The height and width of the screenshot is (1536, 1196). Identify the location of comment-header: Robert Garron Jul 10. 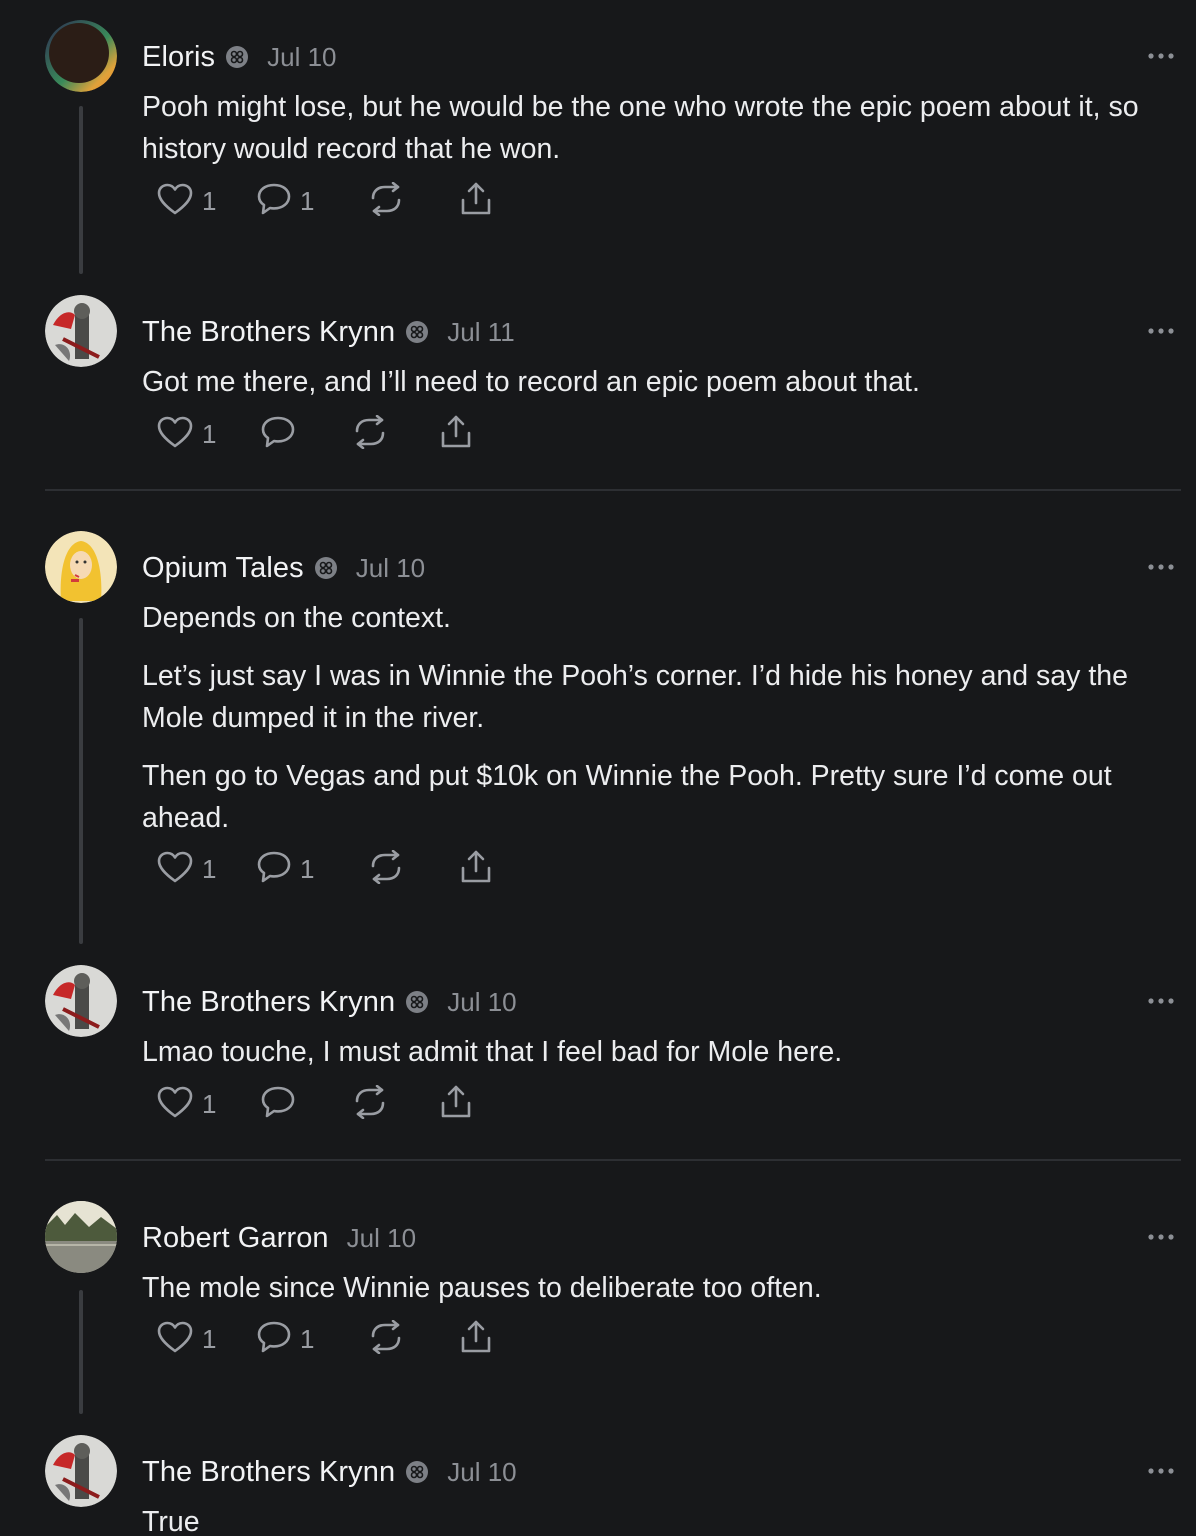
(279, 1238).